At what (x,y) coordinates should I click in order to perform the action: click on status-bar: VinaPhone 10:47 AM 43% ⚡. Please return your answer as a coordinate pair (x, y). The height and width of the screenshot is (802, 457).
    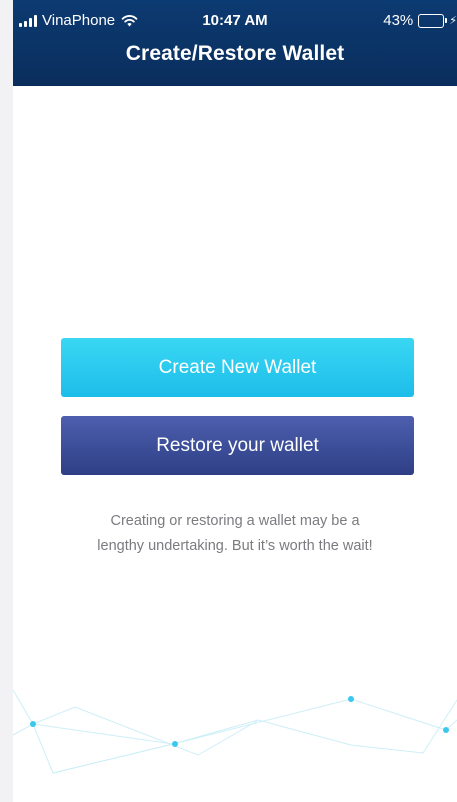
    Looking at the image, I should click on (235, 20).